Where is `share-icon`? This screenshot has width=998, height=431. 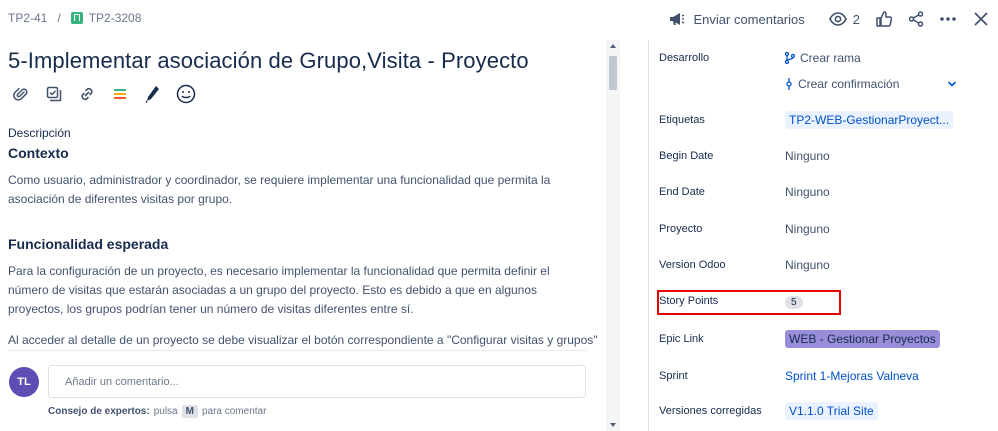
share-icon is located at coordinates (916, 19).